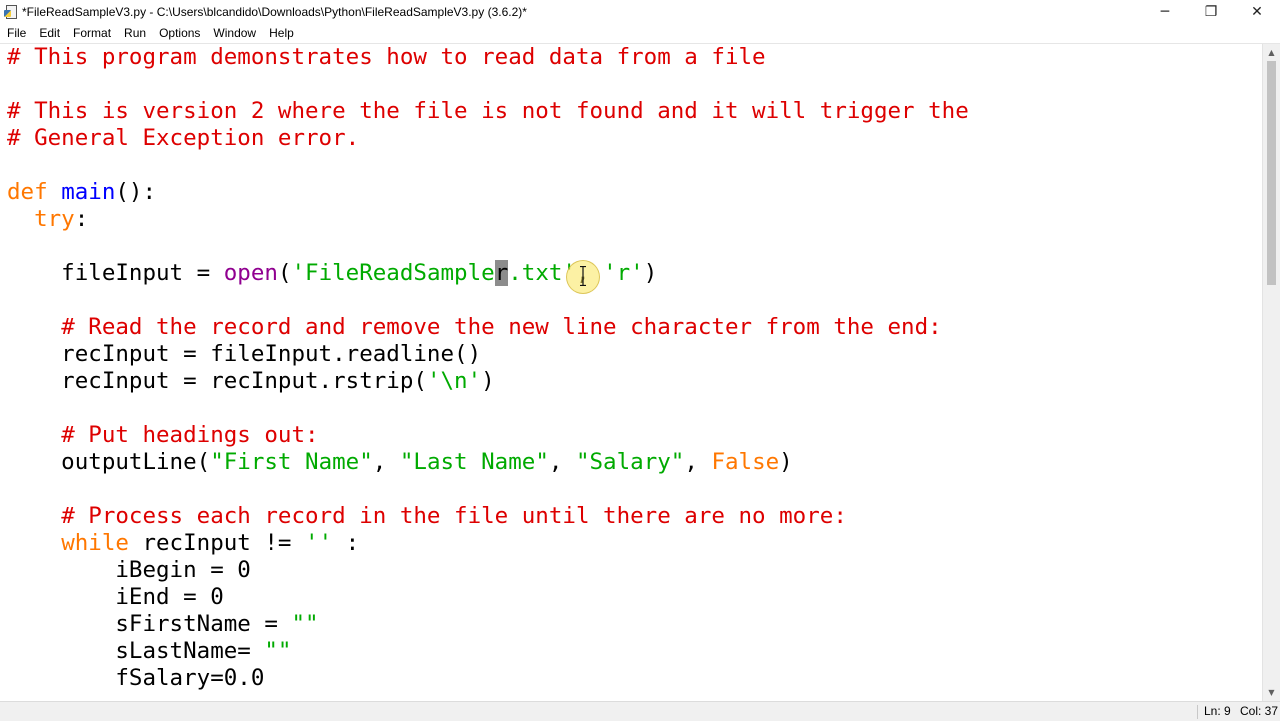  I want to click on scroll-down-button: ▼, so click(1271, 692).